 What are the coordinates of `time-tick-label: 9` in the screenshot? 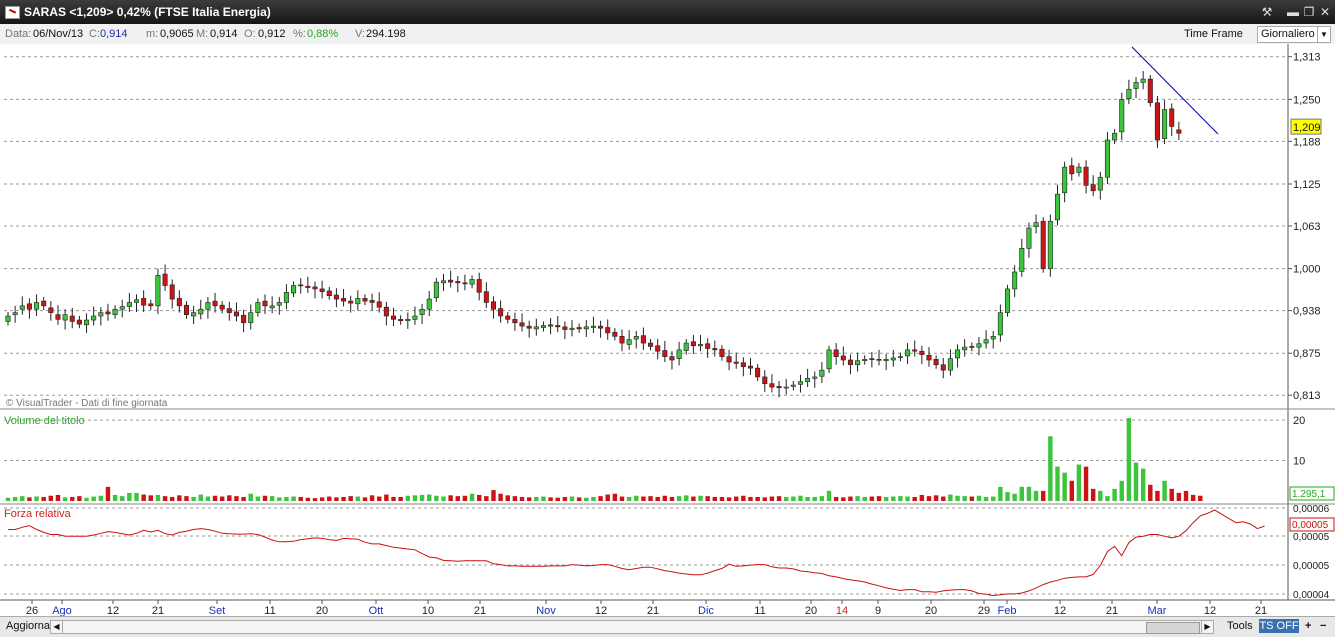 It's located at (878, 610).